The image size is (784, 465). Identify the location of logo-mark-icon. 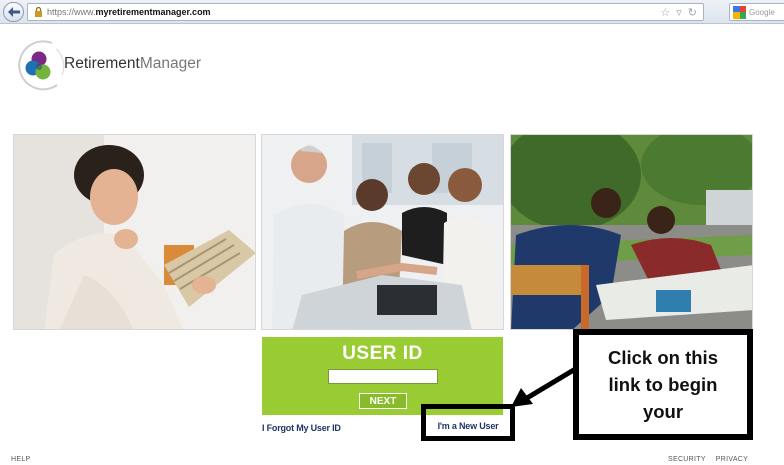
(41, 65).